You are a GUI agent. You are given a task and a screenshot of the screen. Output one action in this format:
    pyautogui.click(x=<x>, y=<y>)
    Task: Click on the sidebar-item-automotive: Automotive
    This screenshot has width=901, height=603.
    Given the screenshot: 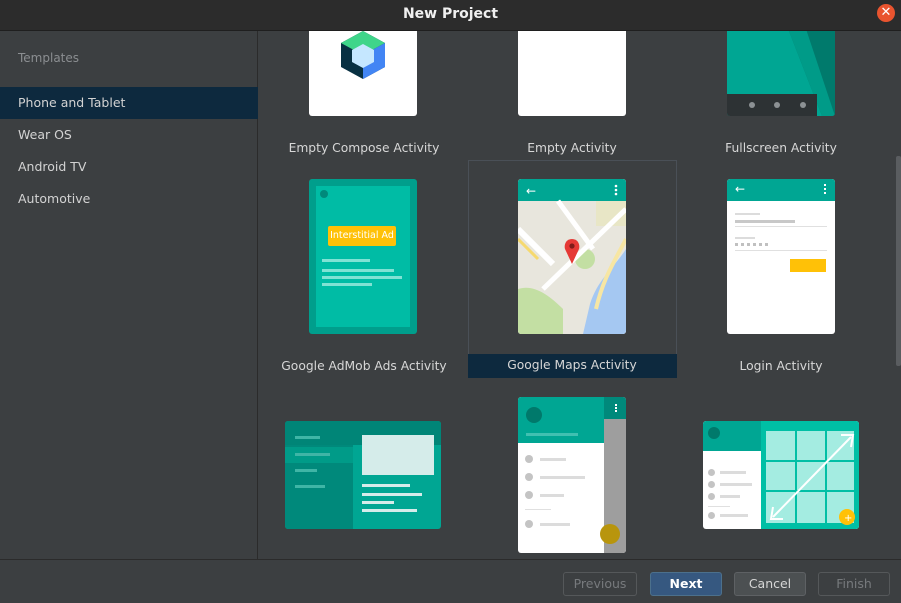 What is the action you would take?
    pyautogui.click(x=129, y=199)
    